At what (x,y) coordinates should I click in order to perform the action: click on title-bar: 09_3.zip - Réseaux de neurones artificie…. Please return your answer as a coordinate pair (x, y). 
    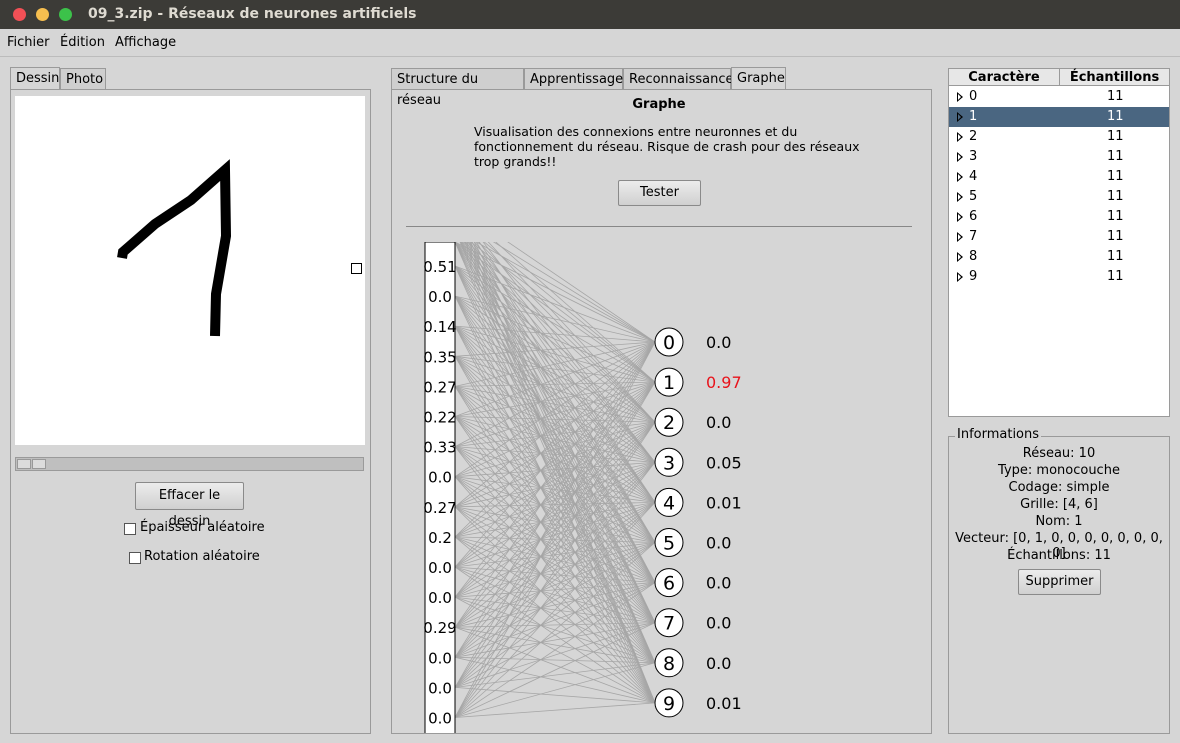
    Looking at the image, I should click on (590, 14).